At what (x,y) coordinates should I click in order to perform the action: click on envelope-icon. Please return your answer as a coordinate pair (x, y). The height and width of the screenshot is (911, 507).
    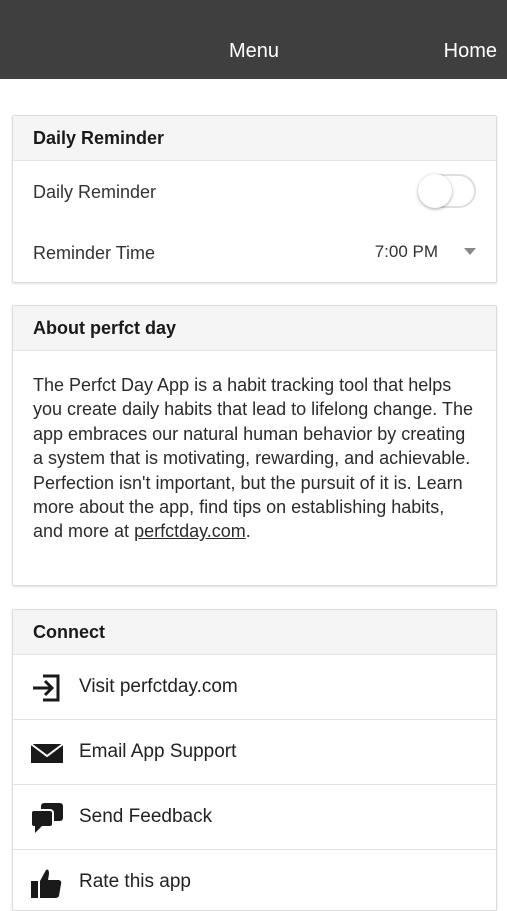
    Looking at the image, I should click on (47, 753).